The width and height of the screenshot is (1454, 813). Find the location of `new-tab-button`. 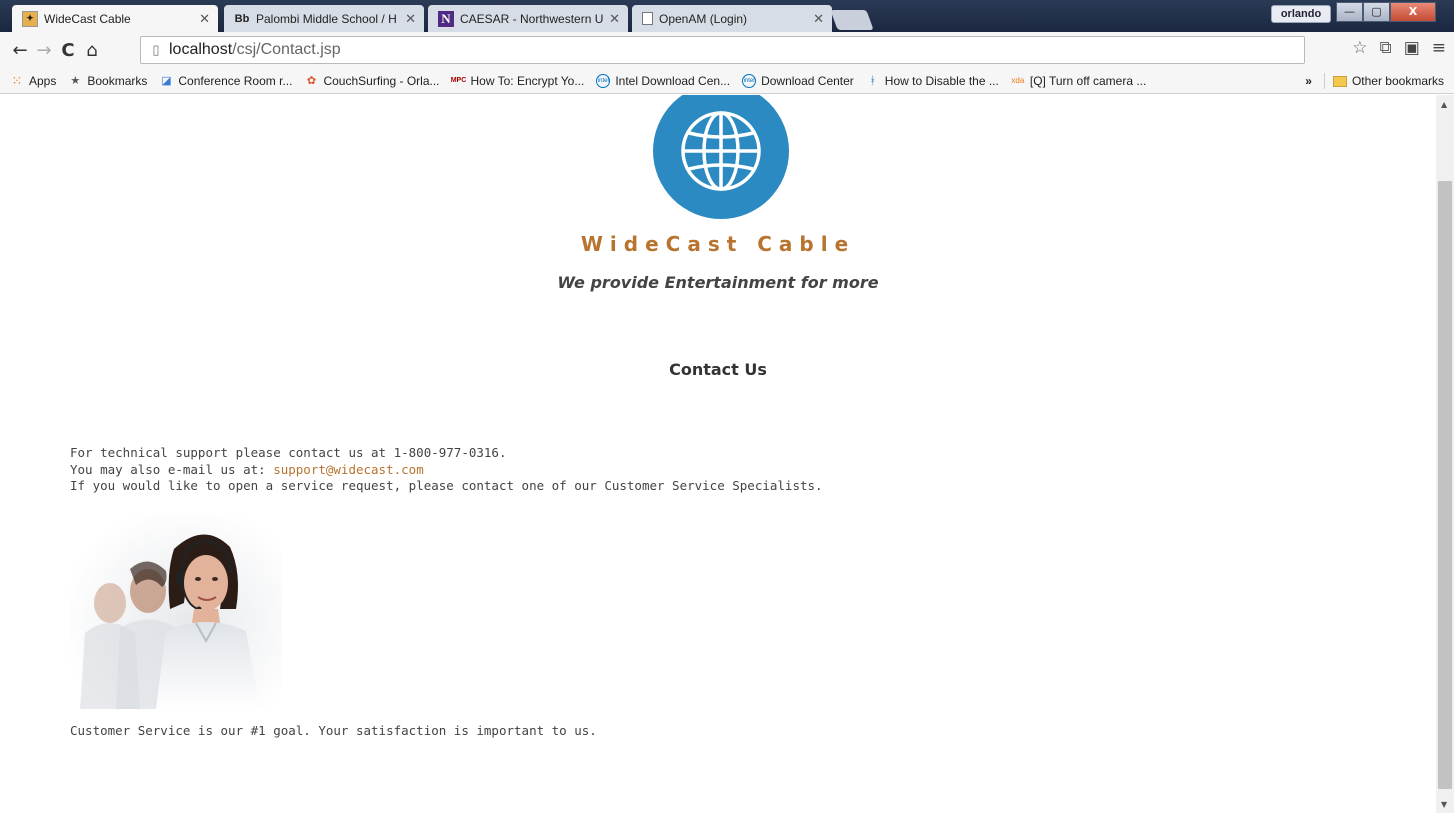

new-tab-button is located at coordinates (852, 20).